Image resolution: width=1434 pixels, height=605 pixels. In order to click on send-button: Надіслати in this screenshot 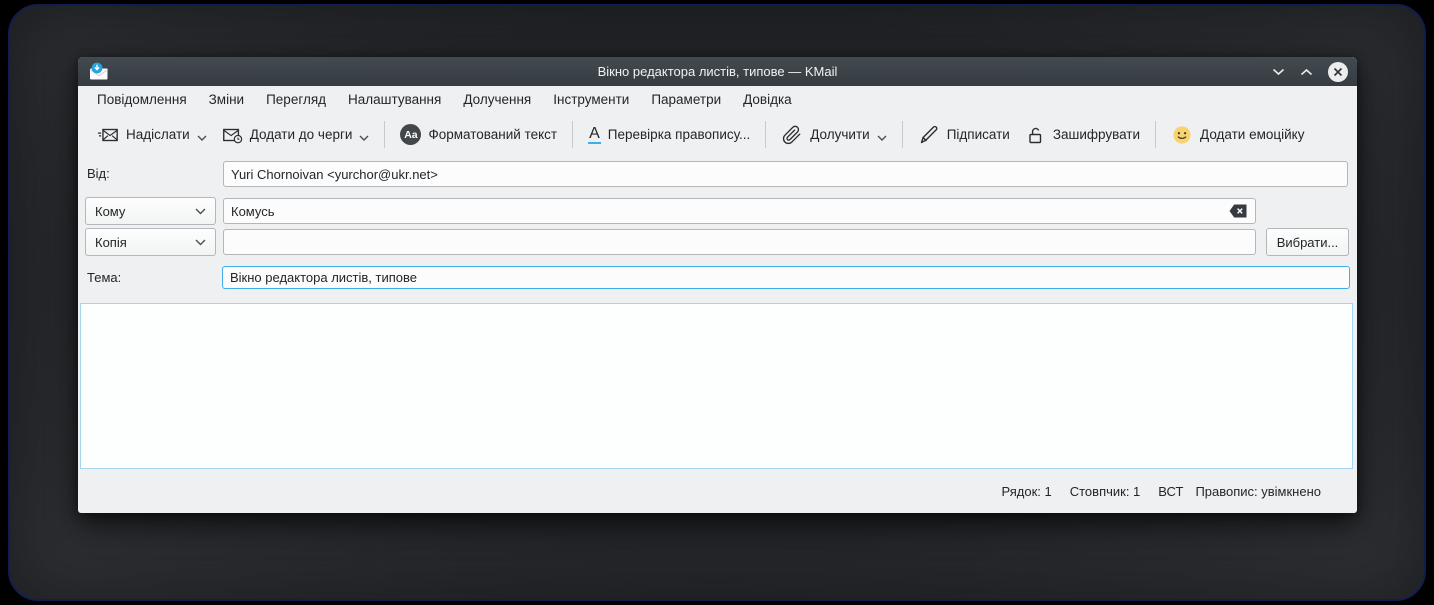, I will do `click(152, 135)`.